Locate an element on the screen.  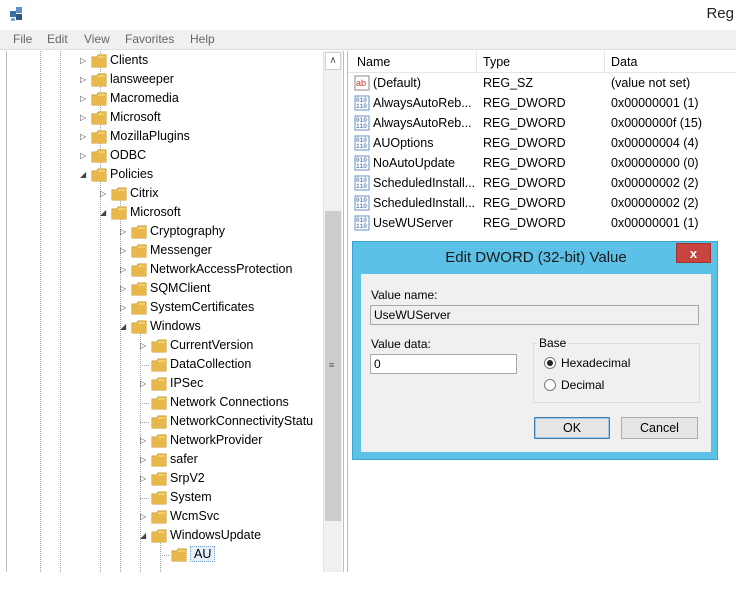
tree-node: ▷ SrpV2 is located at coordinates (231, 479).